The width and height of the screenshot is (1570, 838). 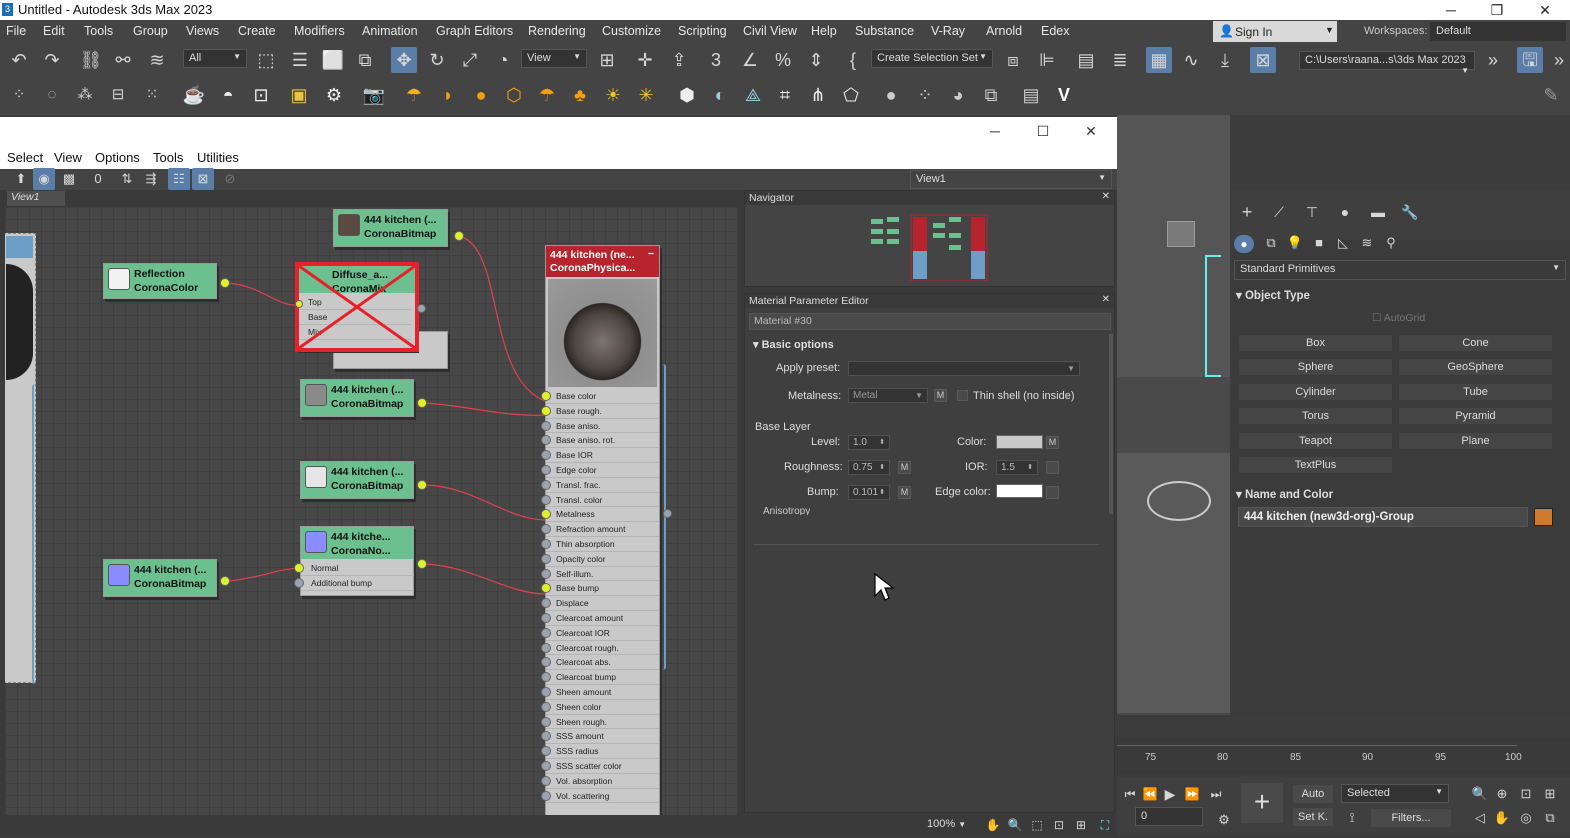 What do you see at coordinates (869, 492) in the screenshot?
I see `bump-spinner: 0.101 ⬍` at bounding box center [869, 492].